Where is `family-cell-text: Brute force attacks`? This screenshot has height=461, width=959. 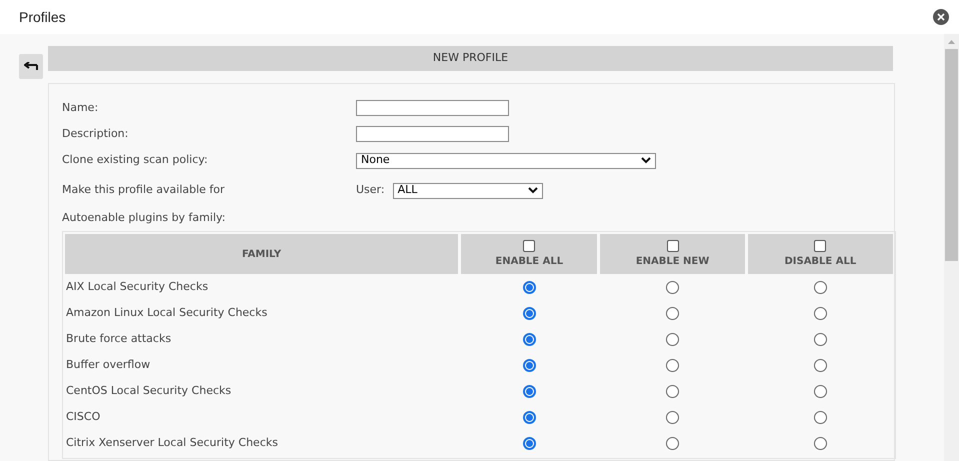 family-cell-text: Brute force attacks is located at coordinates (118, 338).